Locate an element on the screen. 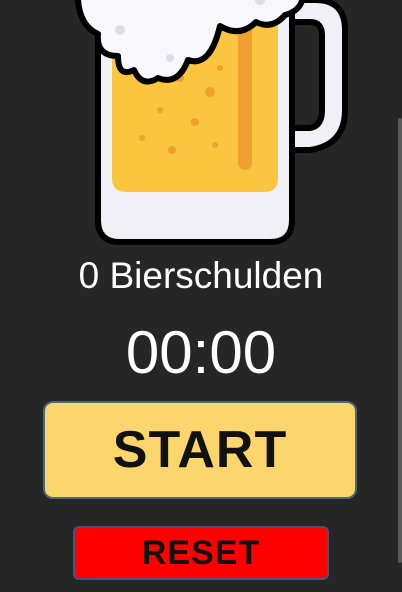  reset-button: RESET is located at coordinates (201, 553).